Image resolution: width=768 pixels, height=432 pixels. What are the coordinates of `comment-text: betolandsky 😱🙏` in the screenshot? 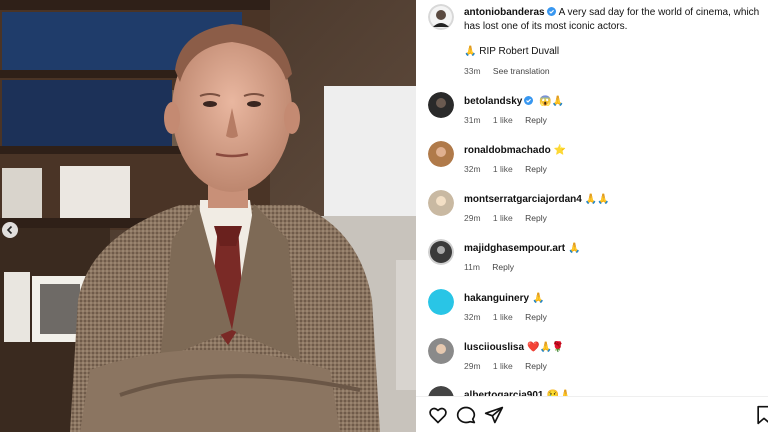 It's located at (514, 101).